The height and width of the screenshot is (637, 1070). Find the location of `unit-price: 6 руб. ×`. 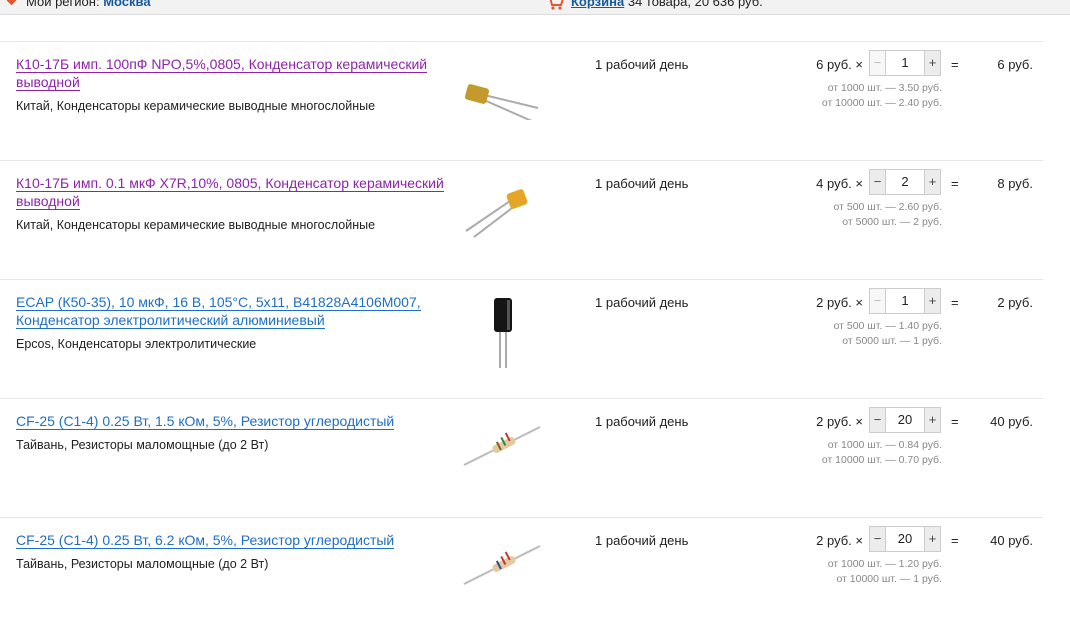

unit-price: 6 руб. × is located at coordinates (839, 64).